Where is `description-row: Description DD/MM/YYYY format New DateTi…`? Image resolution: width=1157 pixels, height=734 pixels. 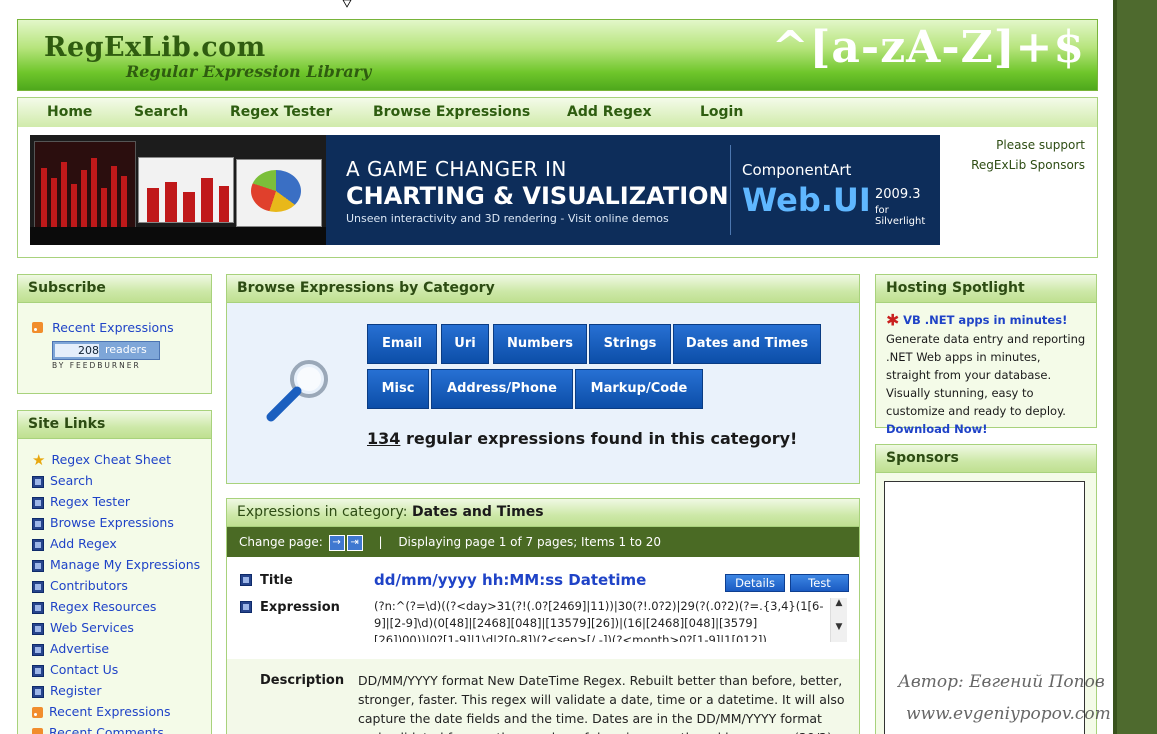 description-row: Description DD/MM/YYYY format New DateTi… is located at coordinates (543, 696).